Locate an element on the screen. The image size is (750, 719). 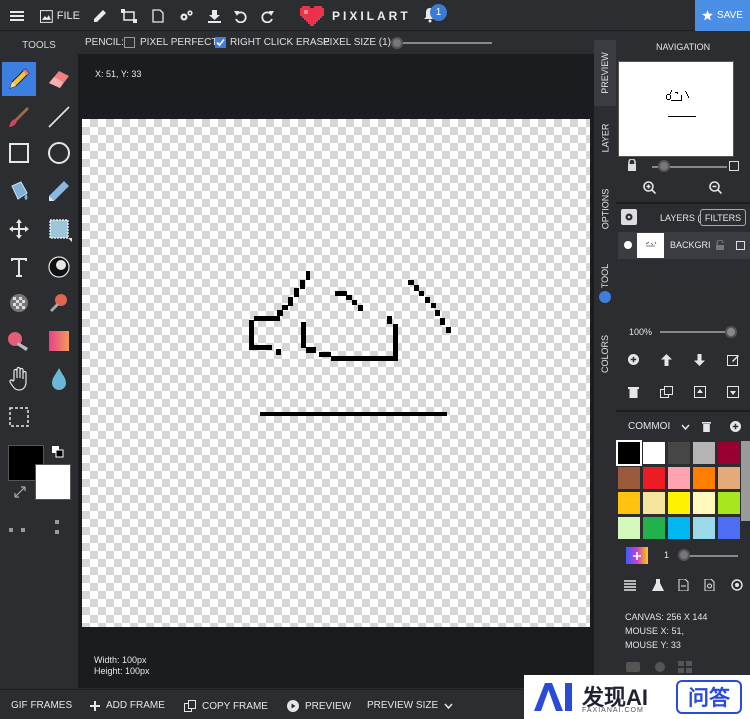
add-frame-button: ADD FRAME is located at coordinates (127, 705).